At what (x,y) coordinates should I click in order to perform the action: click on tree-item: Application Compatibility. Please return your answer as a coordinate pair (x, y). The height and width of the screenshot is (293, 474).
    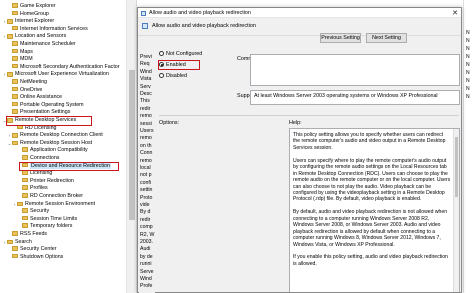
    Looking at the image, I should click on (44, 151).